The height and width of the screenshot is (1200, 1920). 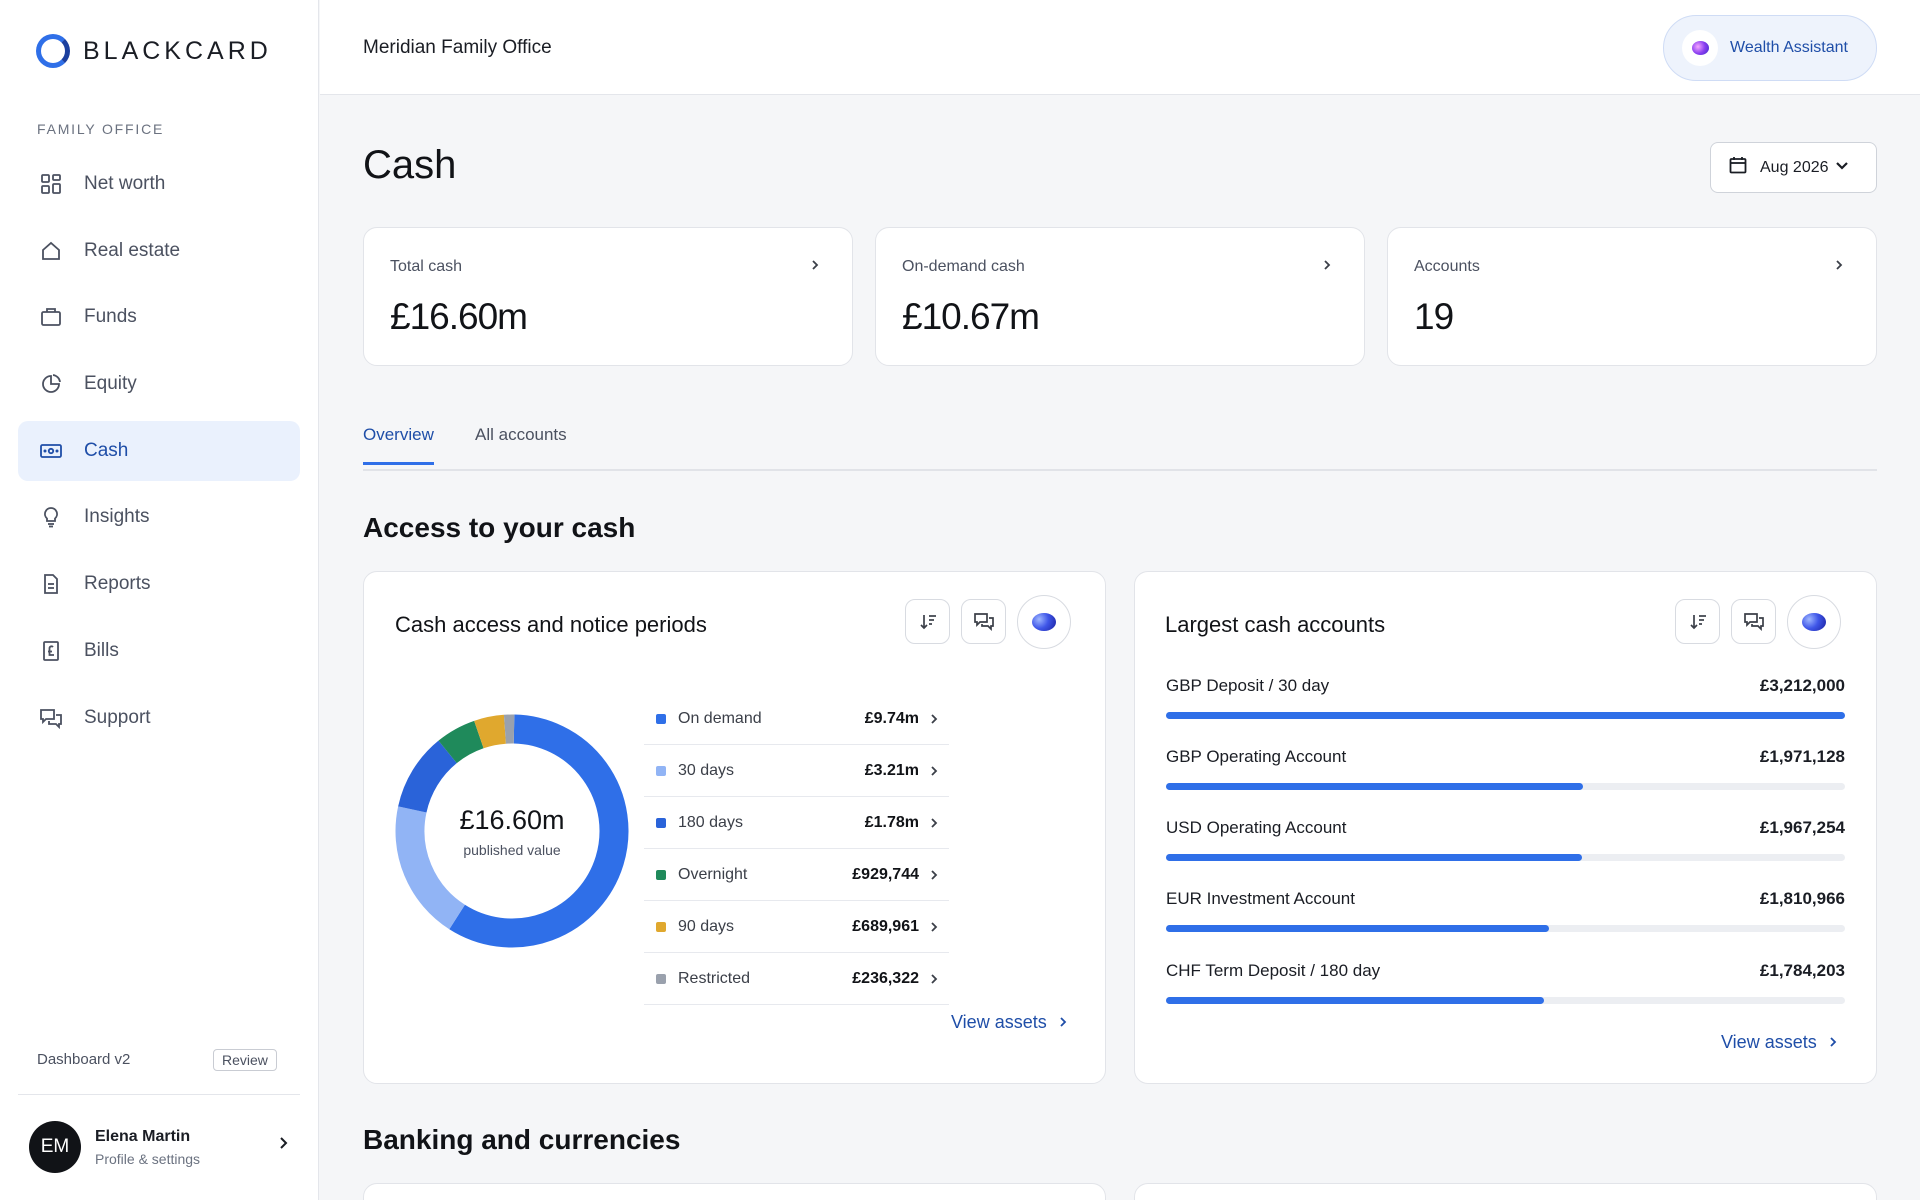 What do you see at coordinates (159, 651) in the screenshot?
I see `sidebar-item-bills: Bills` at bounding box center [159, 651].